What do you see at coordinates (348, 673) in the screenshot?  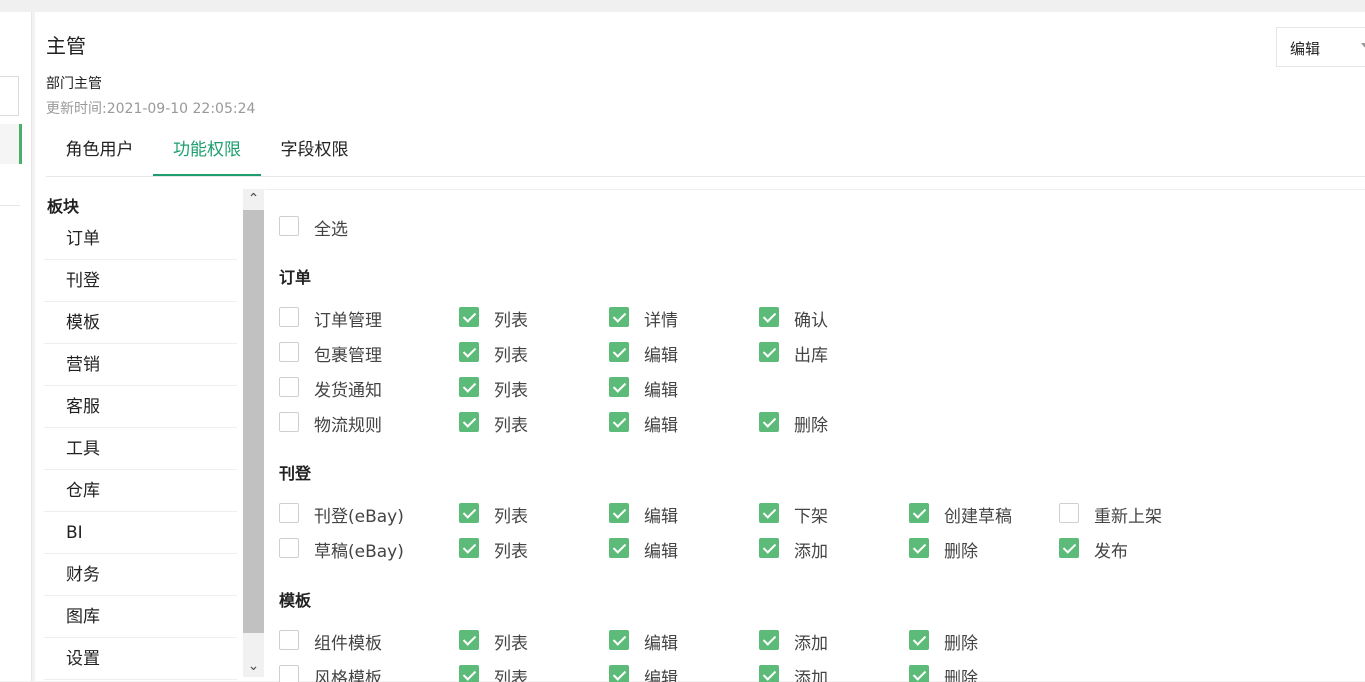 I see `permission-group-label: 风格模板` at bounding box center [348, 673].